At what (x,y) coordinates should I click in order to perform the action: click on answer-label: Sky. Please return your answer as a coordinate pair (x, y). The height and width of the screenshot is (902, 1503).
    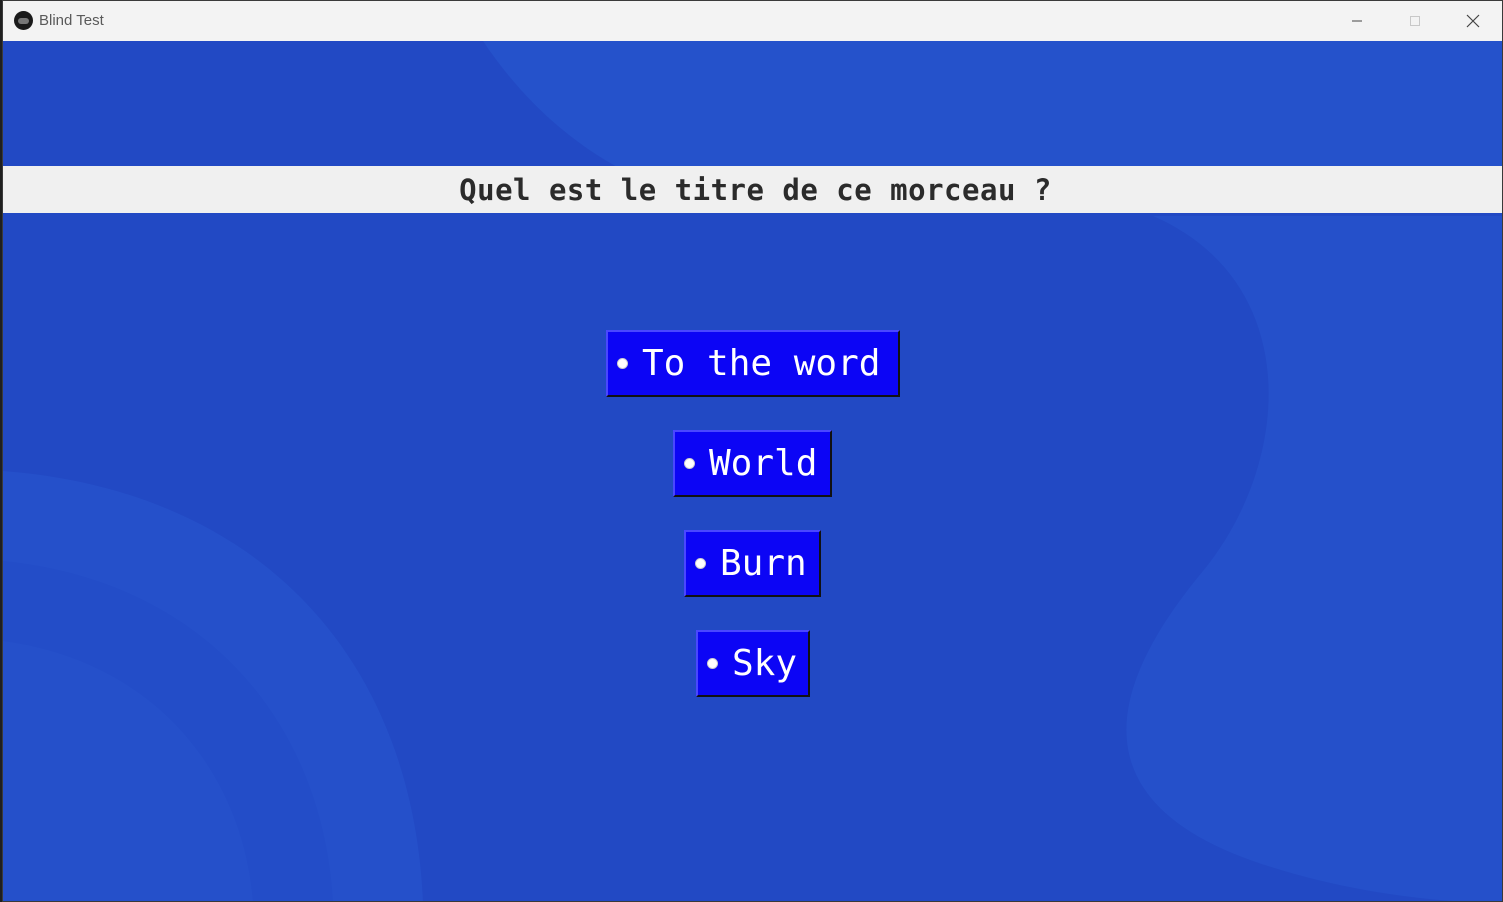
    Looking at the image, I should click on (765, 663).